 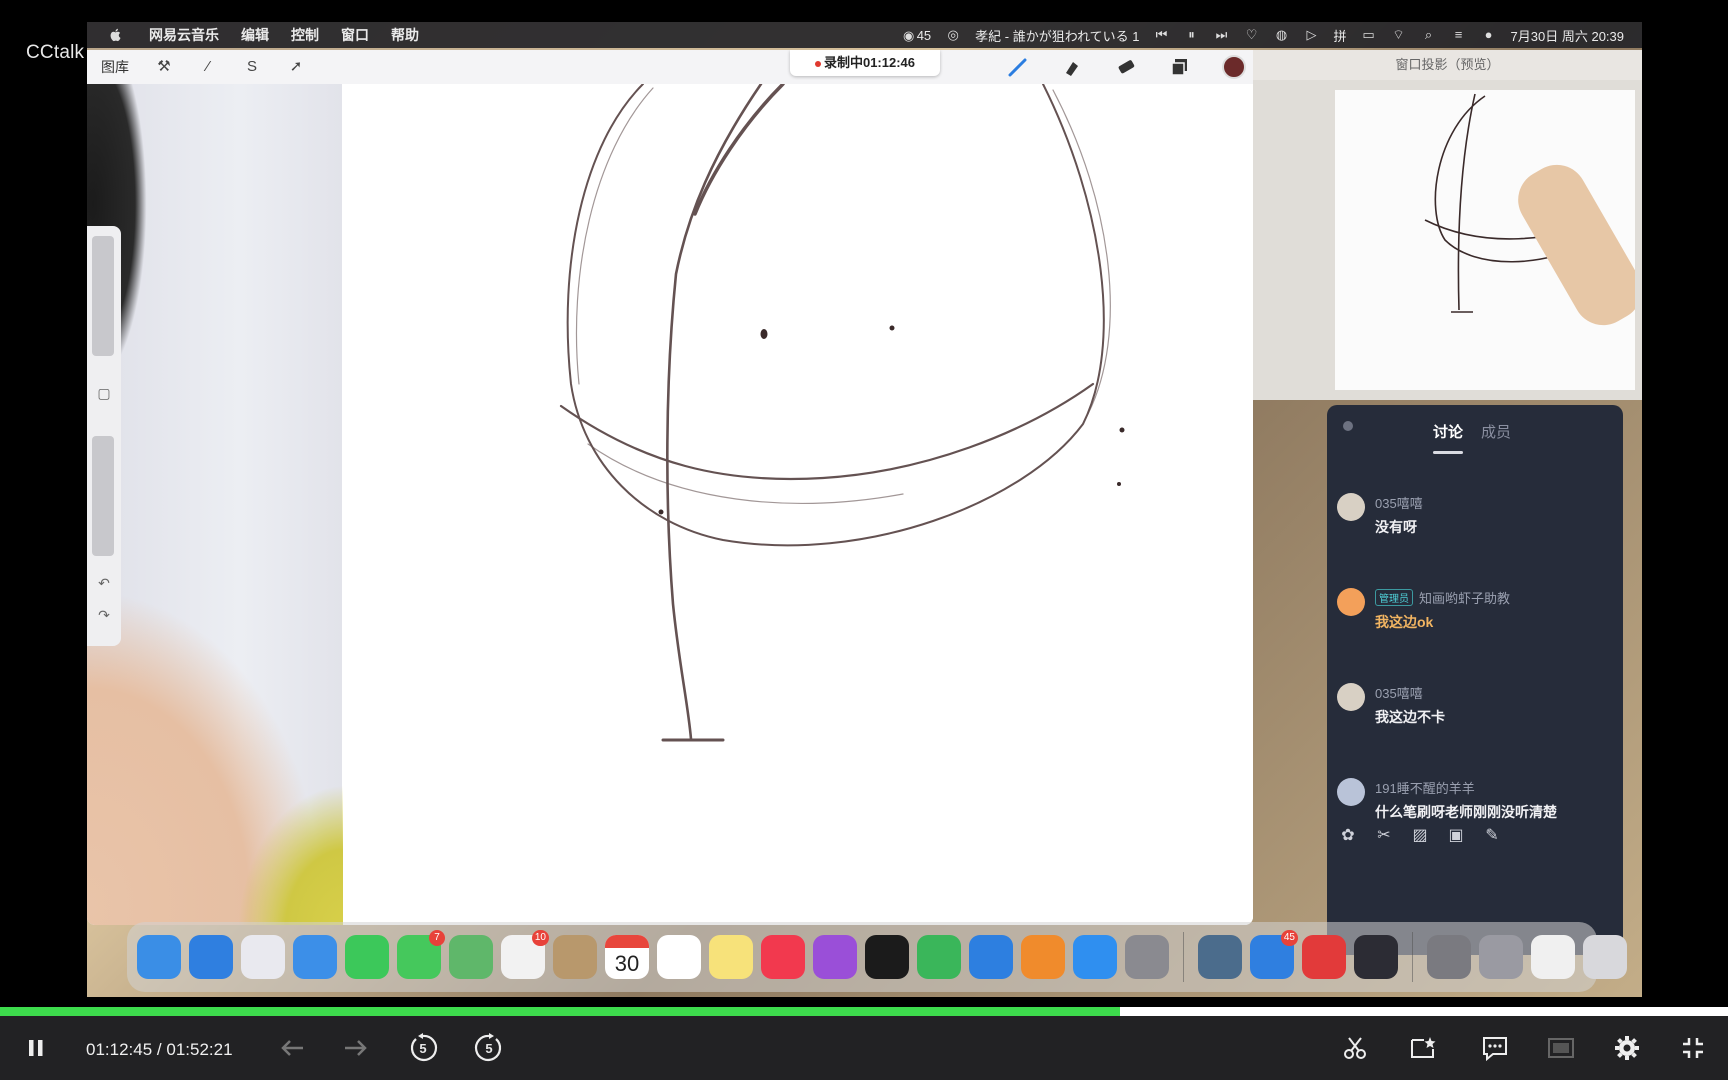 I want to click on play-circle-icon: ▷, so click(x=1312, y=35).